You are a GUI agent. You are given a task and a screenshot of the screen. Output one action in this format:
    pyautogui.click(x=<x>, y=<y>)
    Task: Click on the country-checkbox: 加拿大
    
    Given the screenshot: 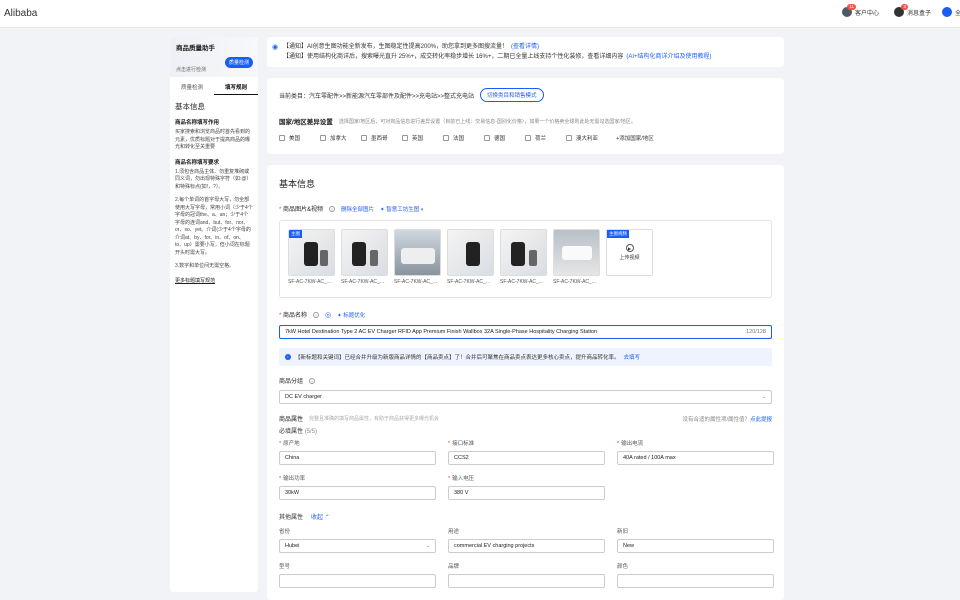 What is the action you would take?
    pyautogui.click(x=340, y=138)
    